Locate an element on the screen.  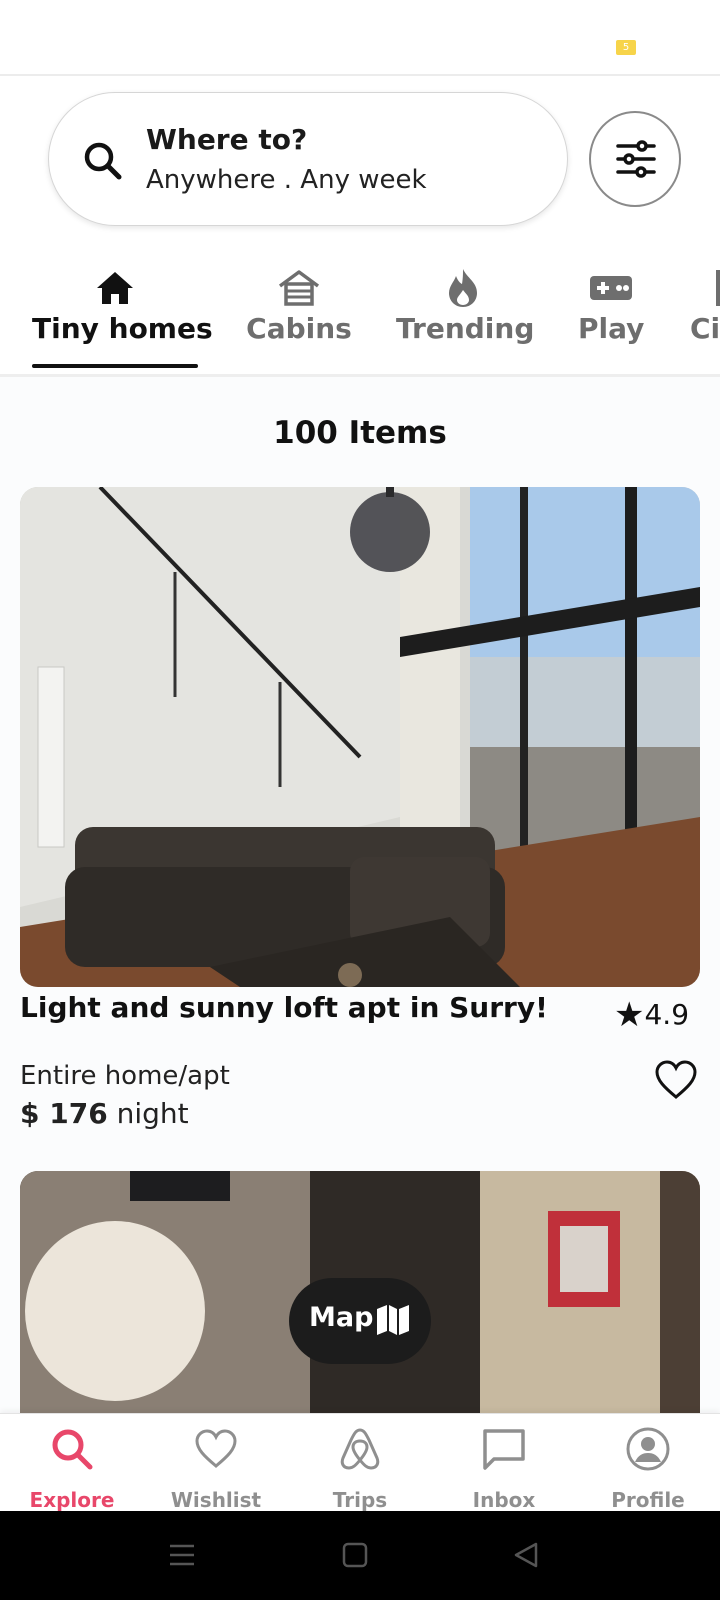
price-unit: night is located at coordinates (152, 1113).